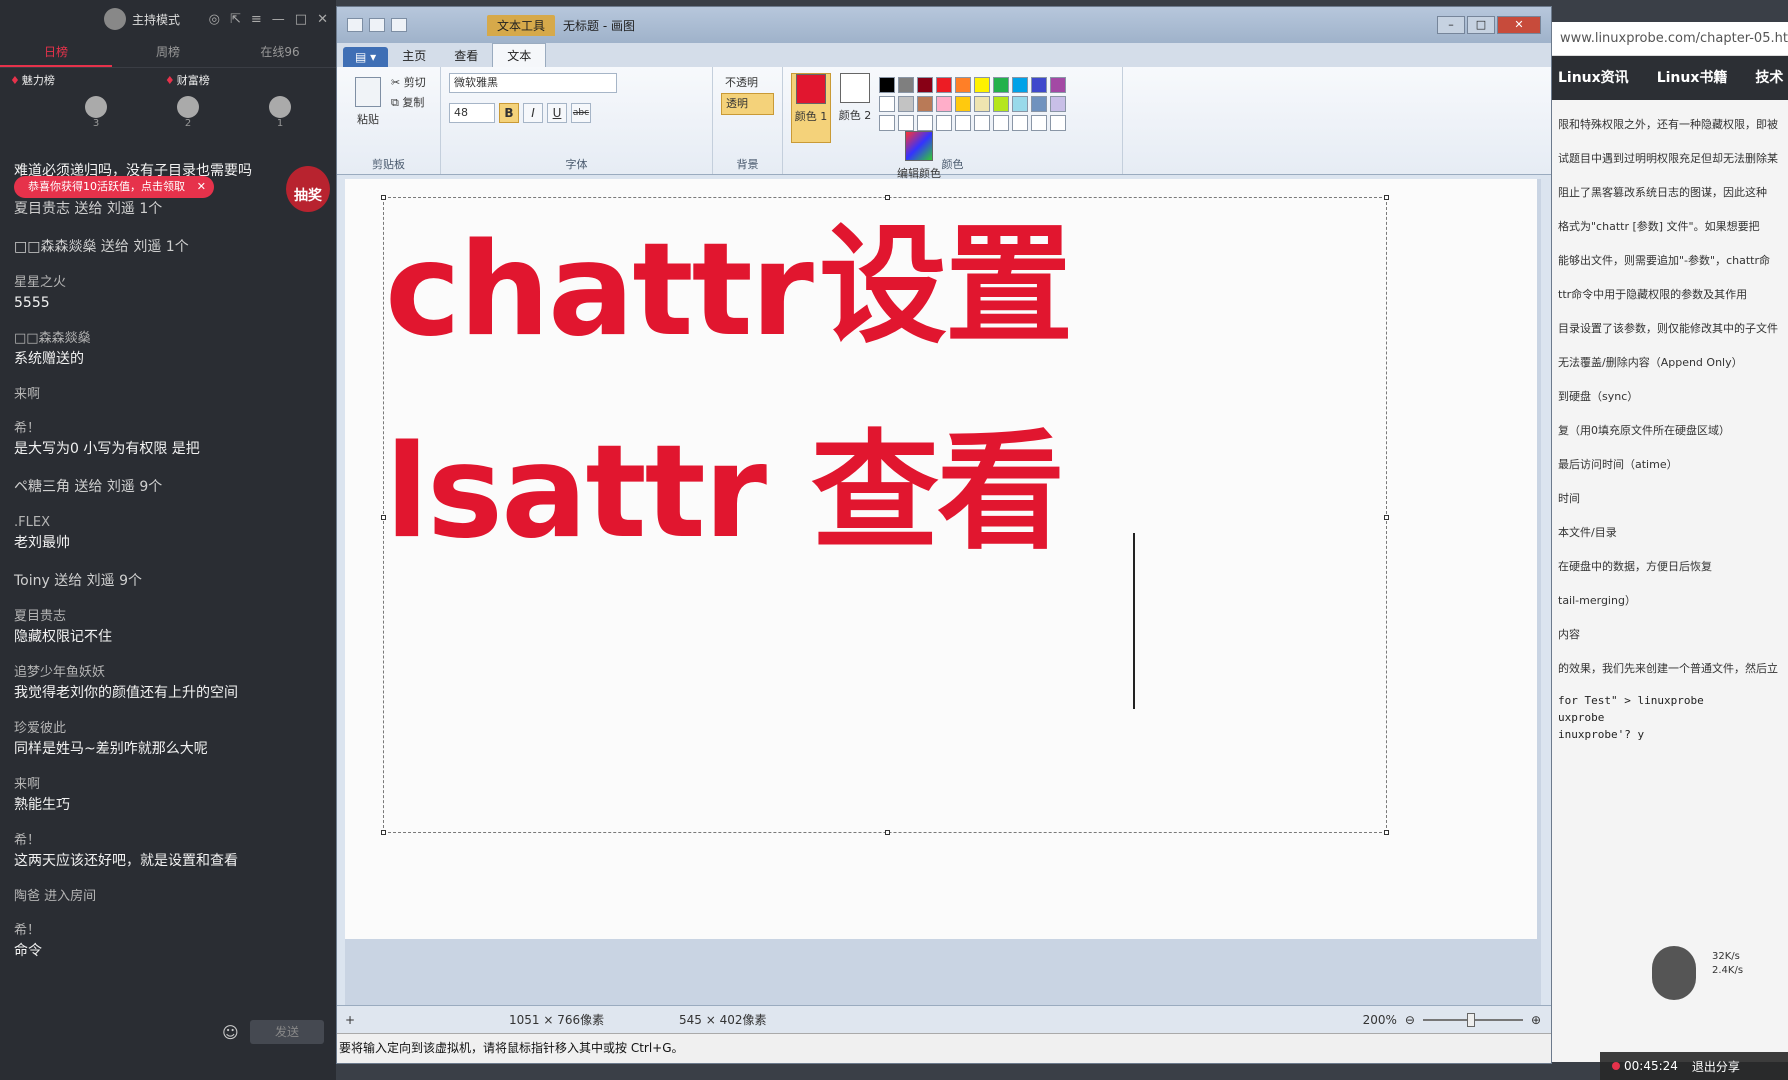 Image resolution: width=1788 pixels, height=1080 pixels. What do you see at coordinates (408, 103) in the screenshot?
I see `copy-button: ⧉ 复制` at bounding box center [408, 103].